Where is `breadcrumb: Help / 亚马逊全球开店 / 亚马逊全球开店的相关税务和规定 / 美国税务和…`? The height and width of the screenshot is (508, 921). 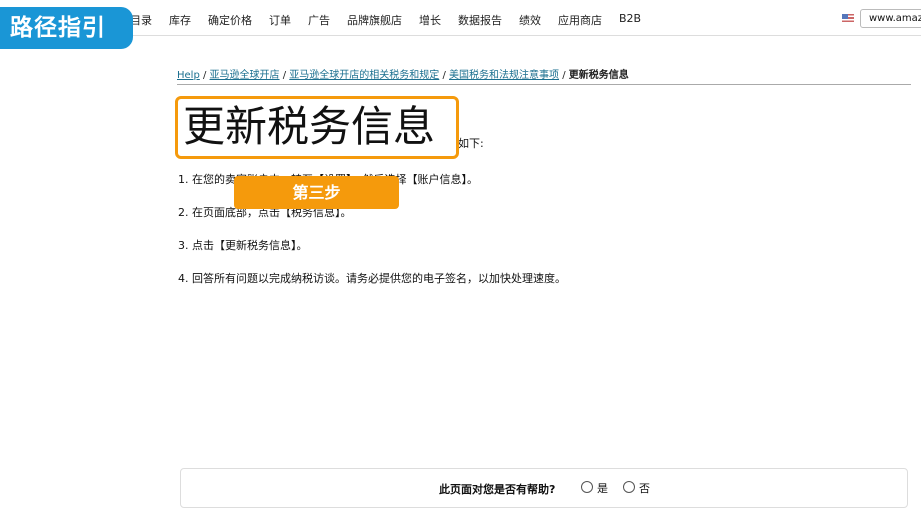 breadcrumb: Help / 亚马逊全球开店 / 亚马逊全球开店的相关税务和规定 / 美国税务和… is located at coordinates (403, 75).